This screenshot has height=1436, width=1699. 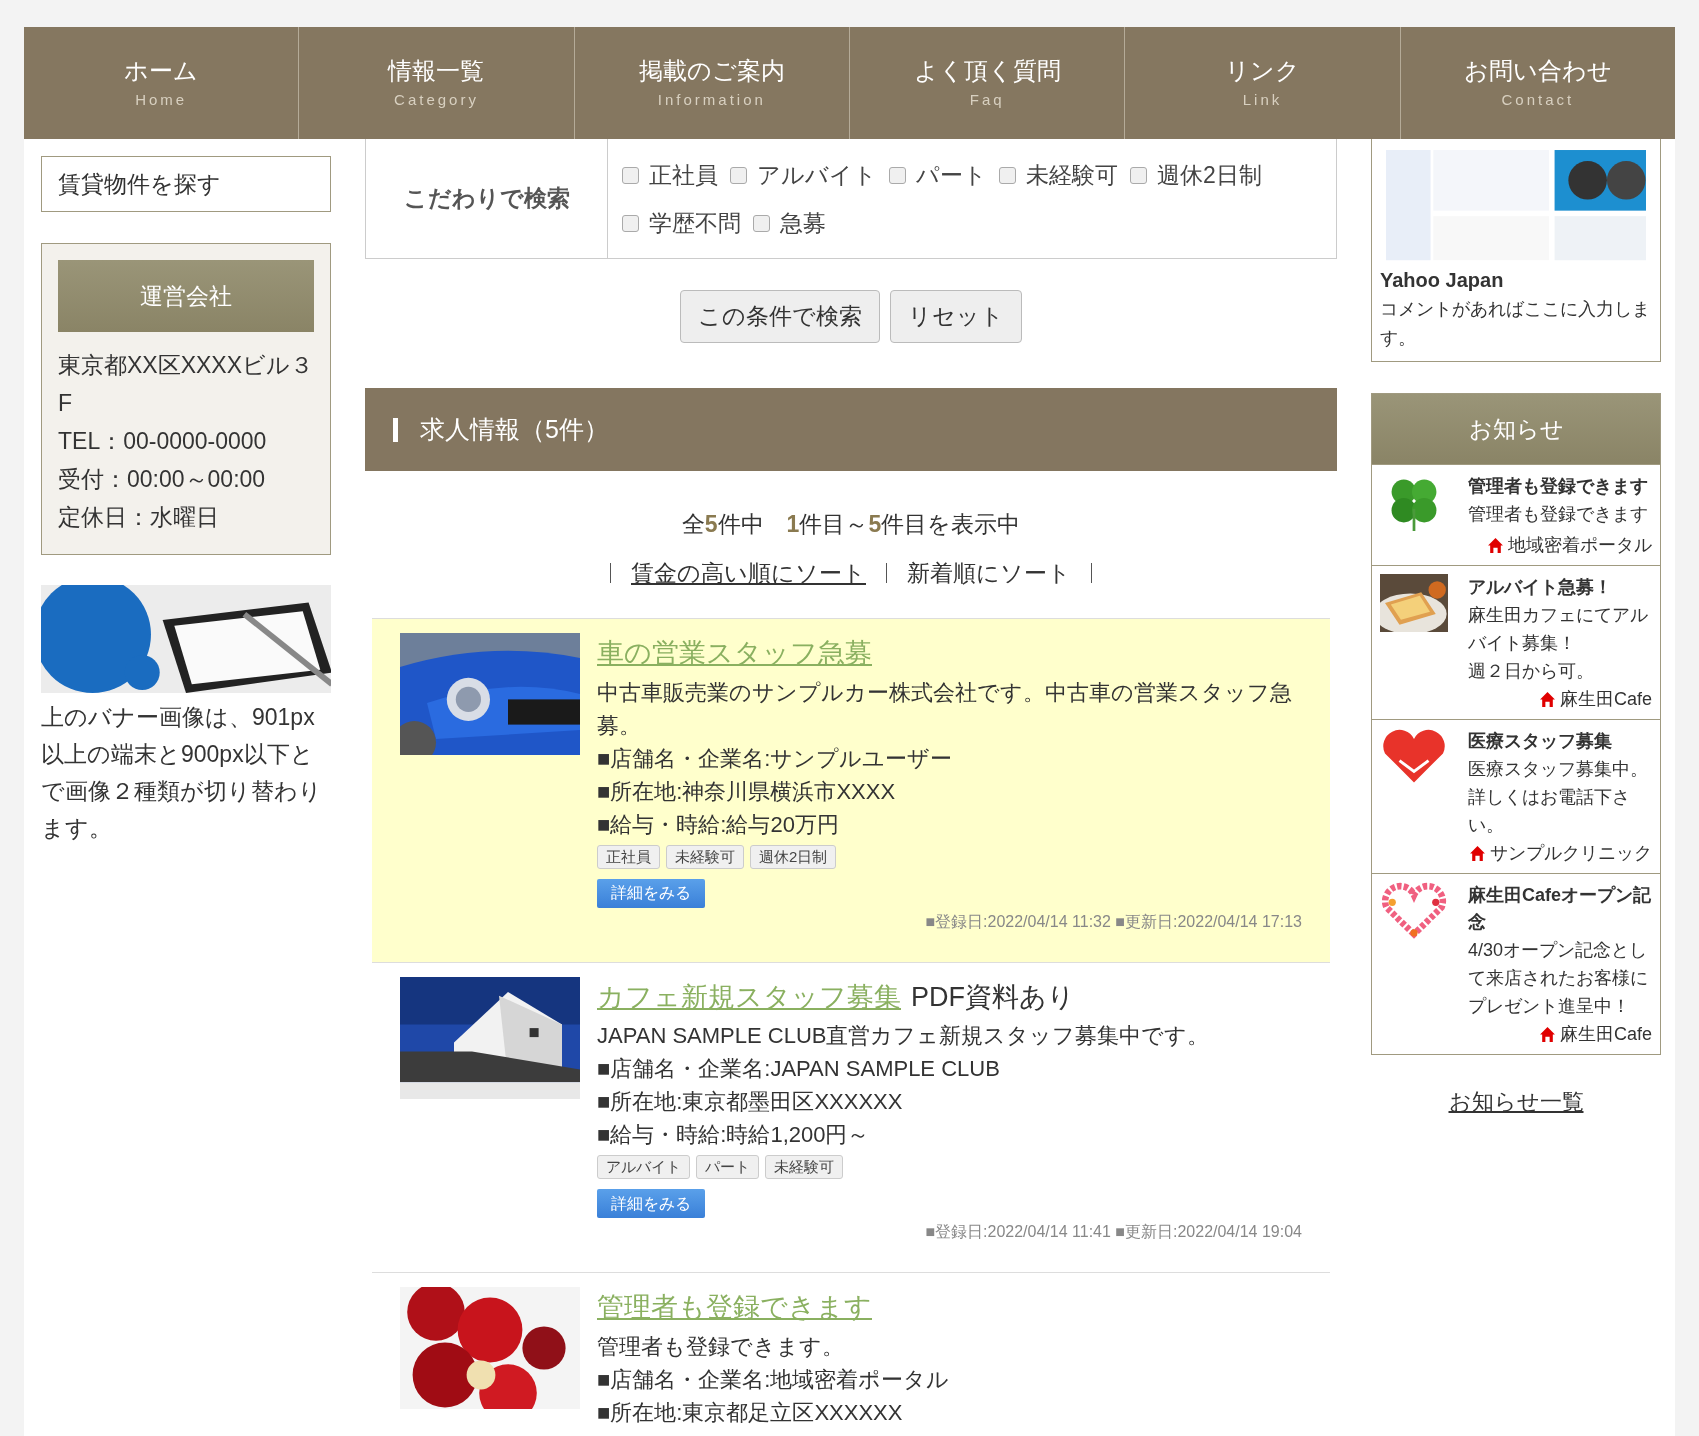 I want to click on news-list-link: お知らせ一覧, so click(x=1516, y=1101).